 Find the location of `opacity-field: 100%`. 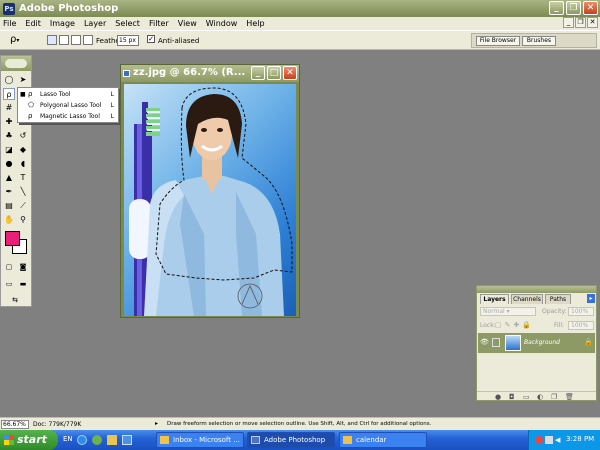

opacity-field: 100% is located at coordinates (581, 311).